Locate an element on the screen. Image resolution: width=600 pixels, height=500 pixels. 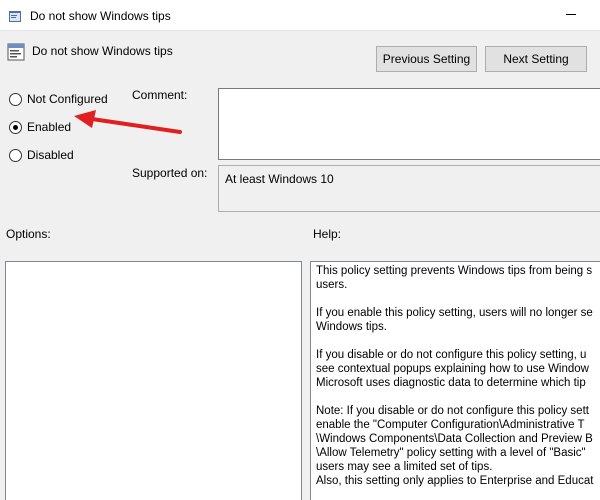
radio-disabled-button is located at coordinates (15, 155).